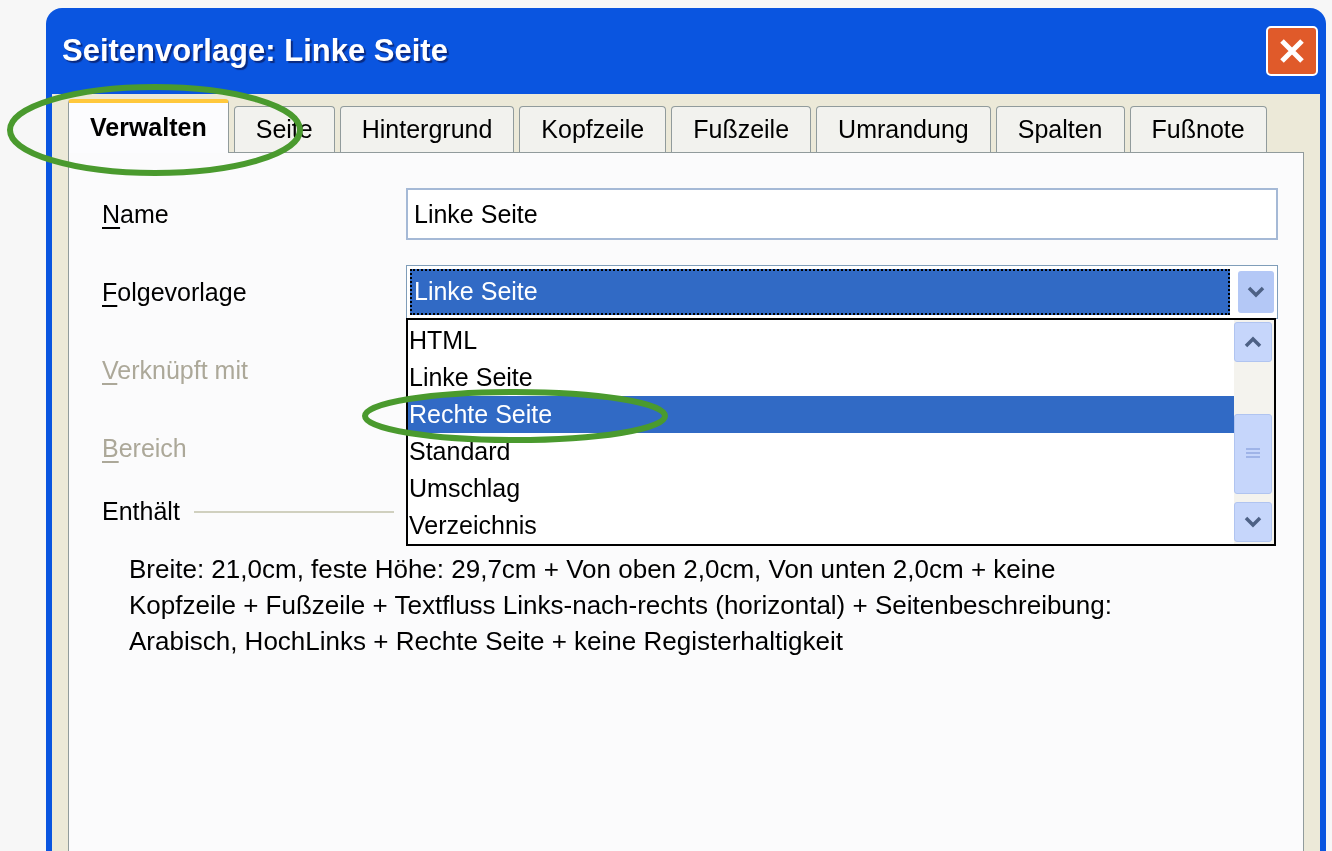  What do you see at coordinates (842, 214) in the screenshot?
I see `name-field: Linke Seite` at bounding box center [842, 214].